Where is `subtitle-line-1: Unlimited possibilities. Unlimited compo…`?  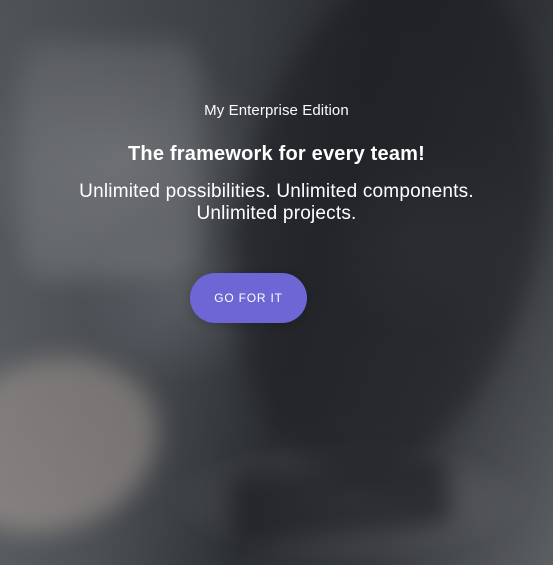 subtitle-line-1: Unlimited possibilities. Unlimited compo… is located at coordinates (276, 191).